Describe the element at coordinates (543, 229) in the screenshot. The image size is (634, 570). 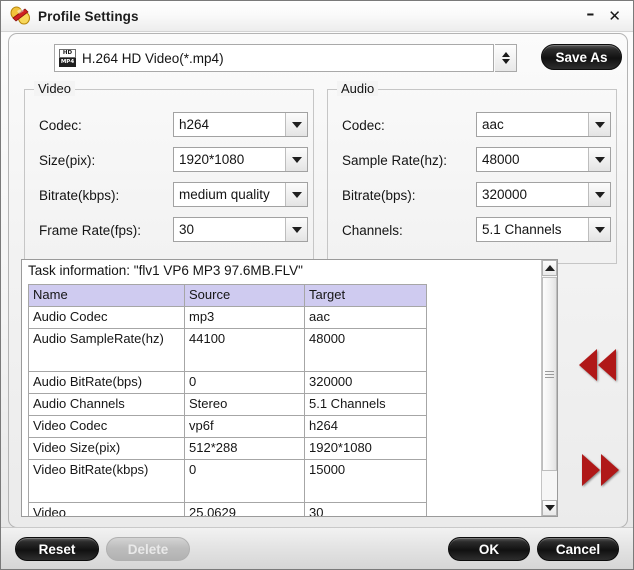
I see `audio-channels-select: 5.1 Channels` at that location.